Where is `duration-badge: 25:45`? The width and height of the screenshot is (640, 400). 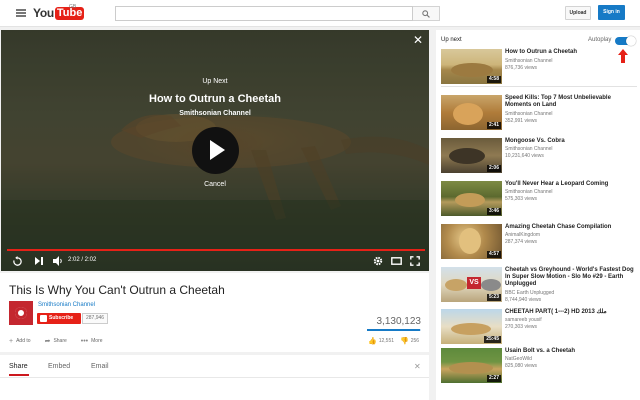
duration-badge: 25:45 is located at coordinates (492, 339).